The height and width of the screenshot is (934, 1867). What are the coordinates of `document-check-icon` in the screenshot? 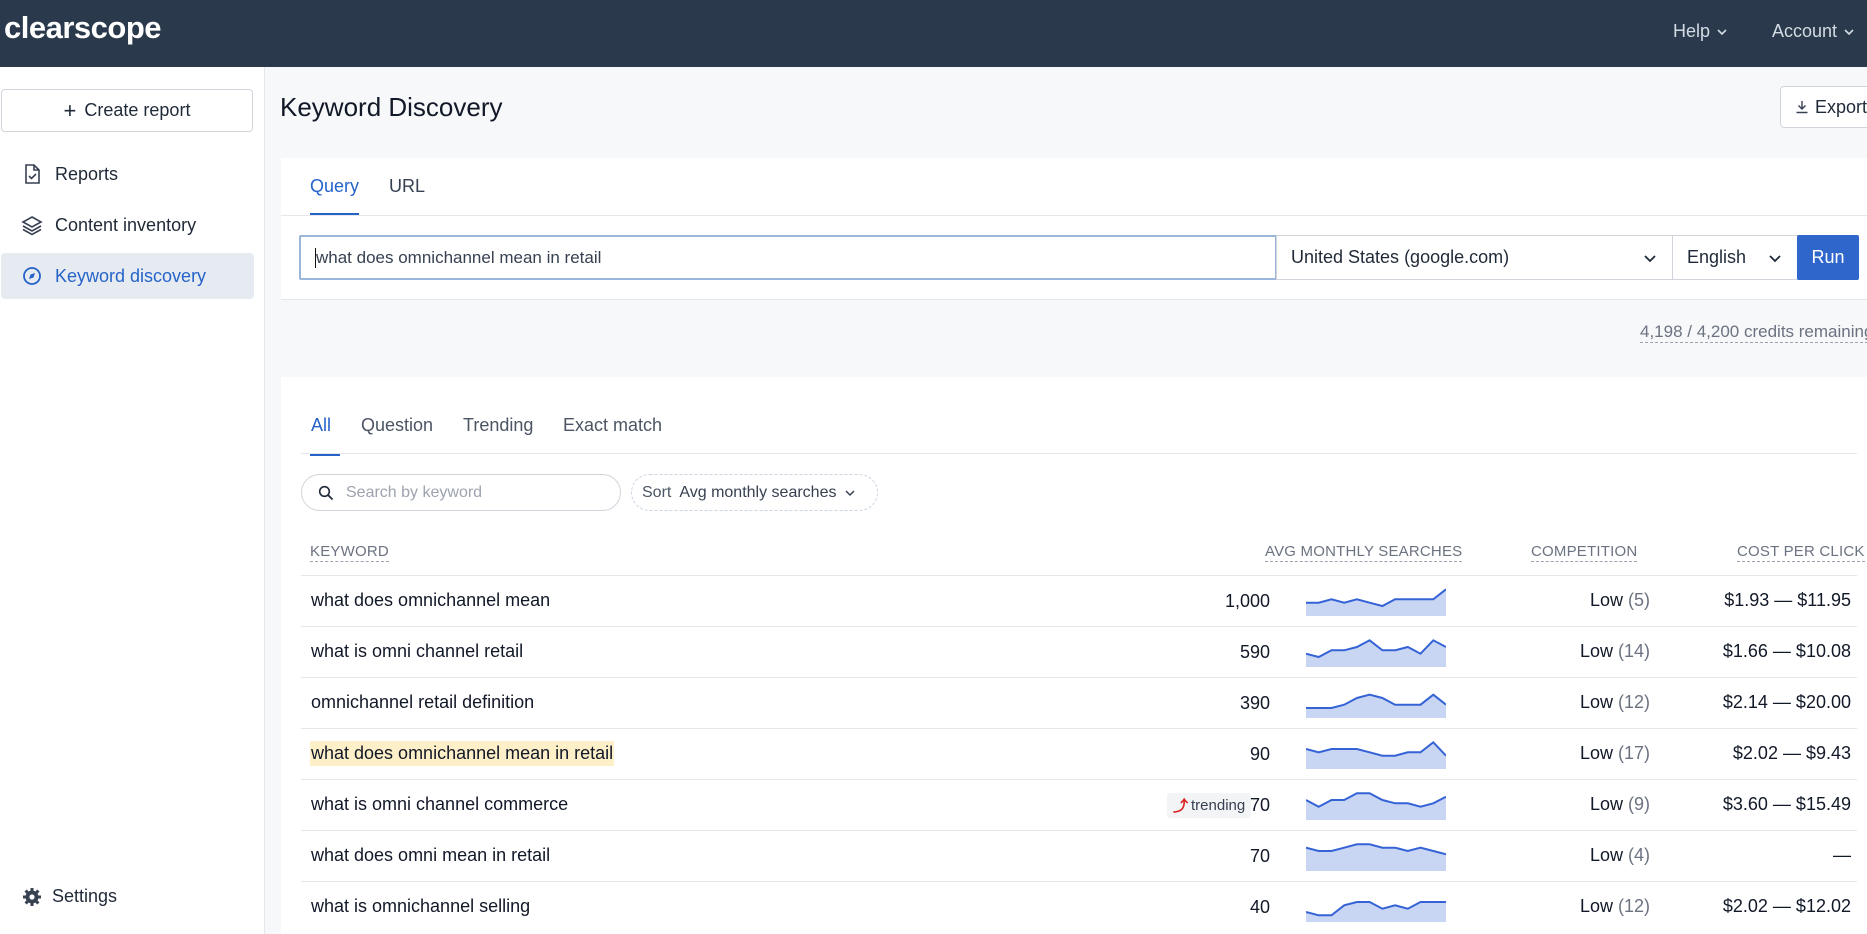 It's located at (32, 174).